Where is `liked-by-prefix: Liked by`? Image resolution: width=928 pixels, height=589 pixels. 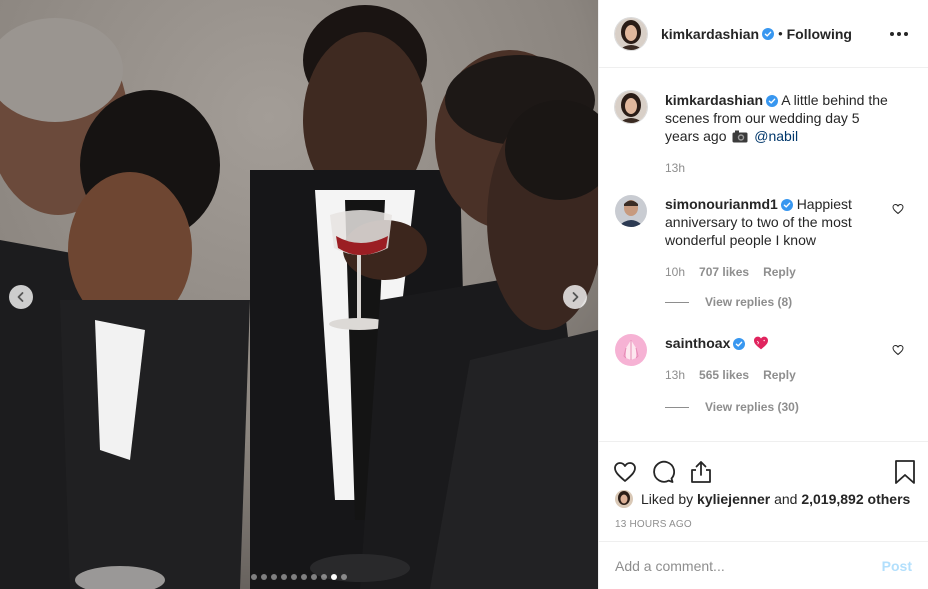
liked-by-prefix: Liked by is located at coordinates (667, 499).